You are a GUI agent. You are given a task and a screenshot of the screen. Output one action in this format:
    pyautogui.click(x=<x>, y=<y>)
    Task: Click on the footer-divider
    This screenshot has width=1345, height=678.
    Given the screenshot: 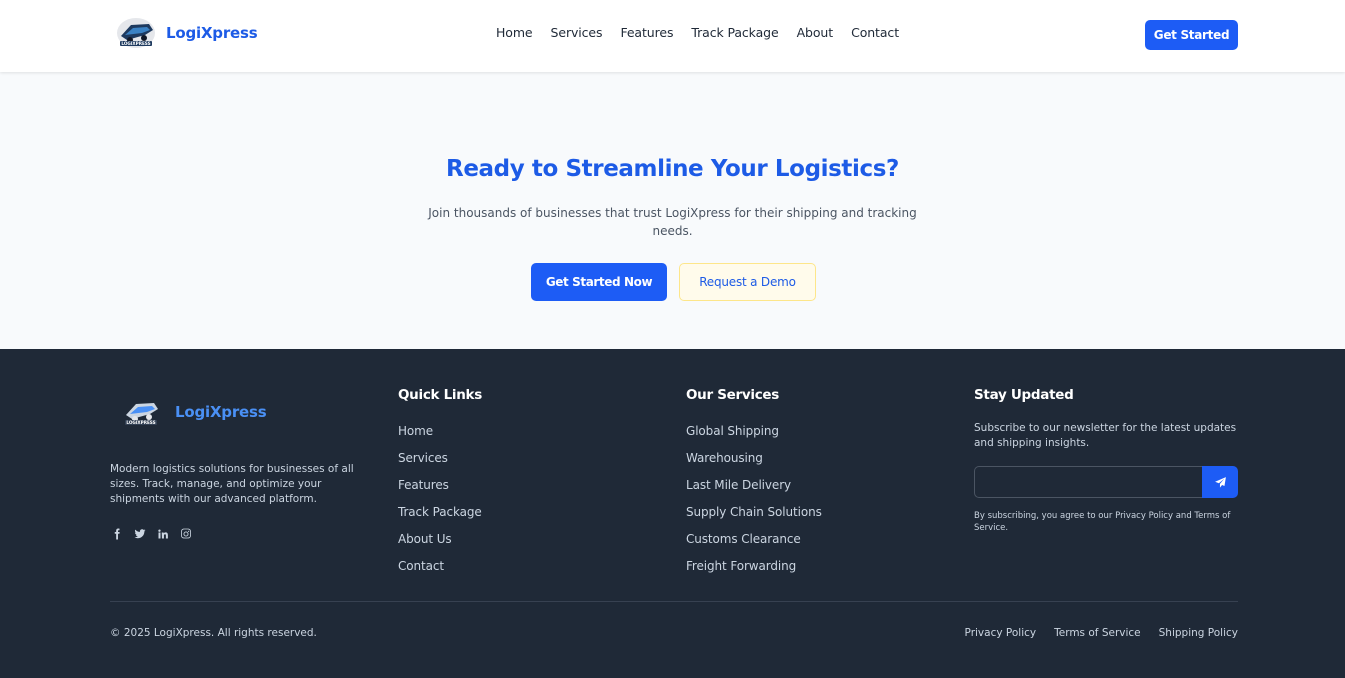 What is the action you would take?
    pyautogui.click(x=674, y=601)
    